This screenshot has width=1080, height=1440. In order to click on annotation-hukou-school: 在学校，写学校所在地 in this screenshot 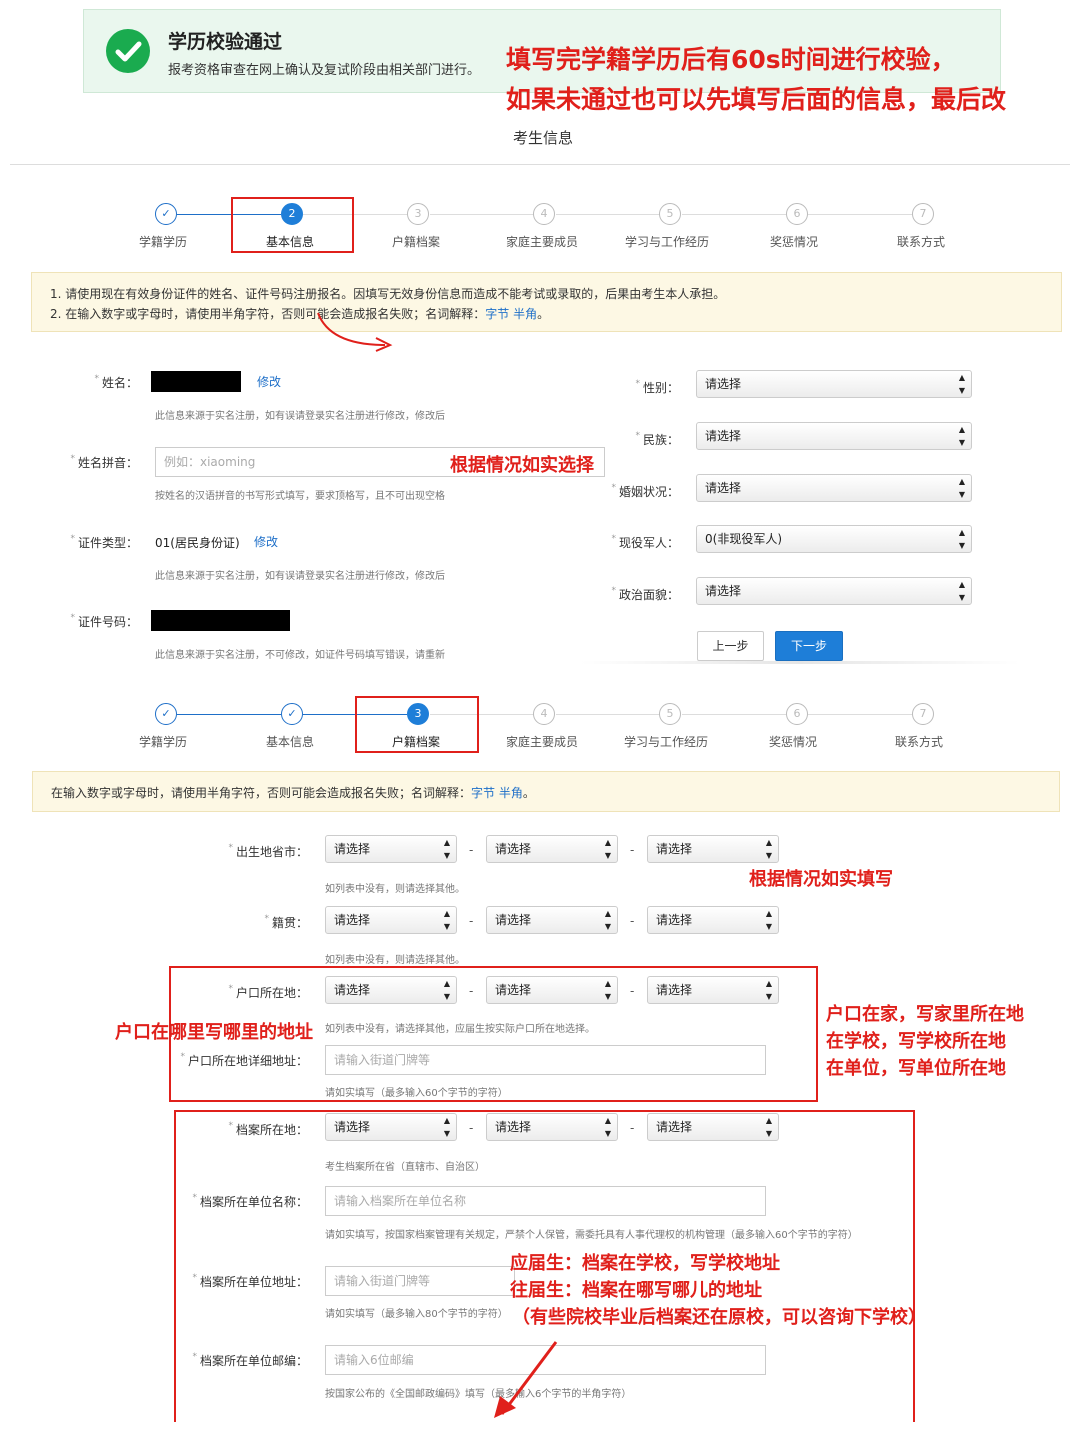, I will do `click(916, 1041)`.